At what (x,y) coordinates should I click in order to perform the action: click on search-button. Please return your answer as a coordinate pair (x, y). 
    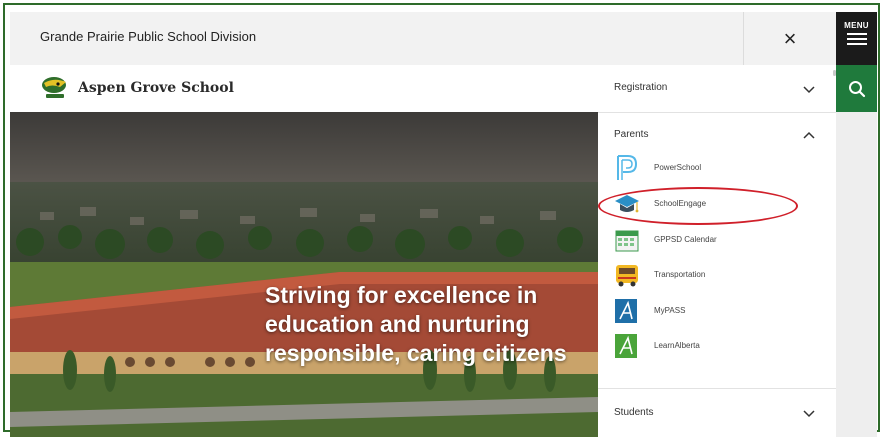
    Looking at the image, I should click on (856, 88).